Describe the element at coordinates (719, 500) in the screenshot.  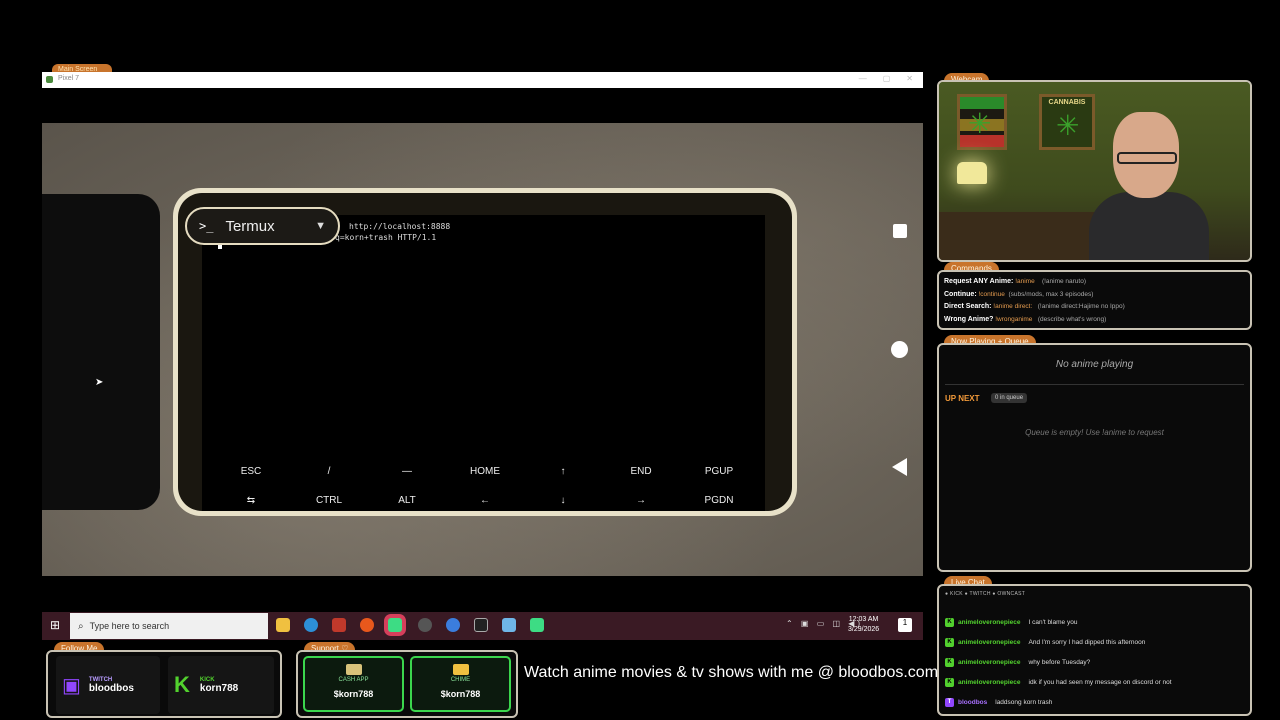
I see `key-pgdn: PGDN` at that location.